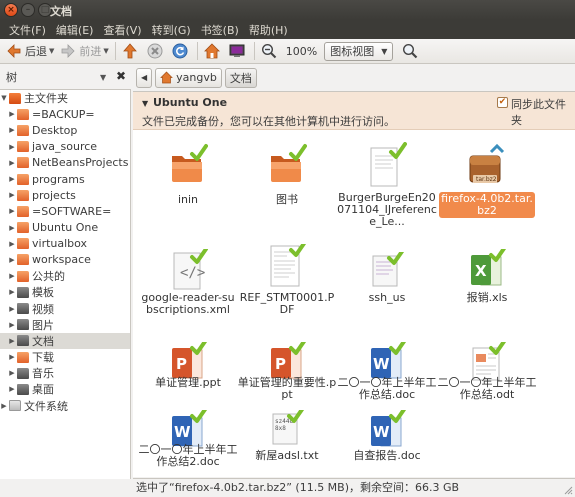 The image size is (575, 497). I want to click on tree-item: ▶ Ubuntu One, so click(65, 228).